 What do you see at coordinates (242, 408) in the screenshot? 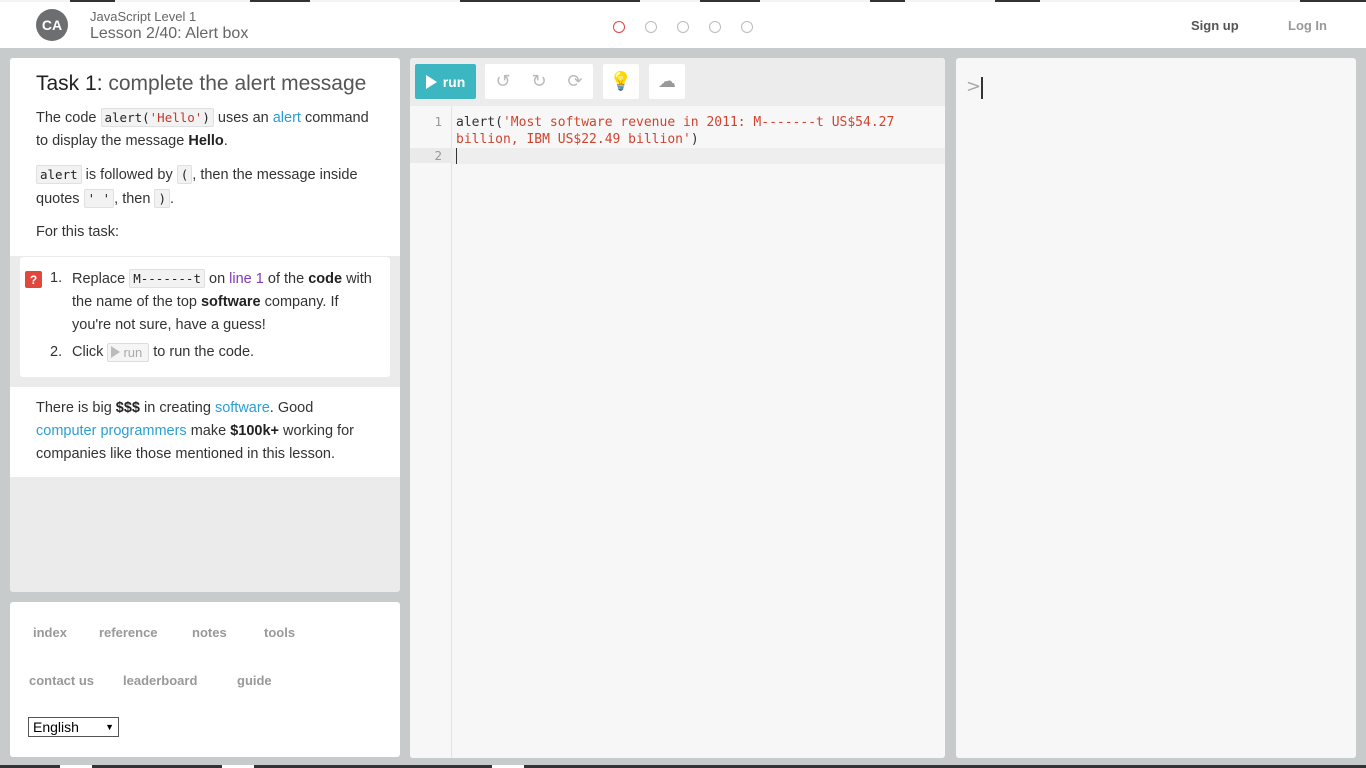
I see `software-link: software` at bounding box center [242, 408].